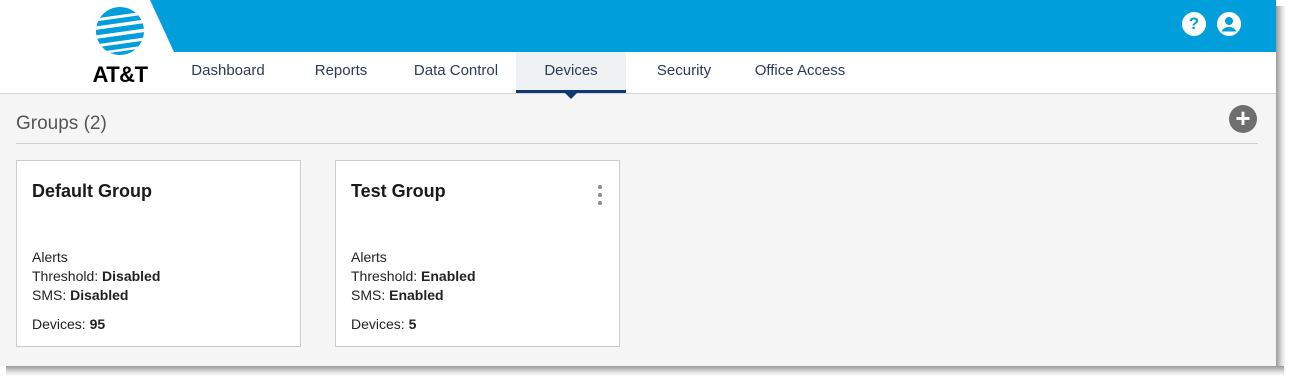 This screenshot has height=384, width=1293. I want to click on sms-row: SMS: Enabled, so click(397, 295).